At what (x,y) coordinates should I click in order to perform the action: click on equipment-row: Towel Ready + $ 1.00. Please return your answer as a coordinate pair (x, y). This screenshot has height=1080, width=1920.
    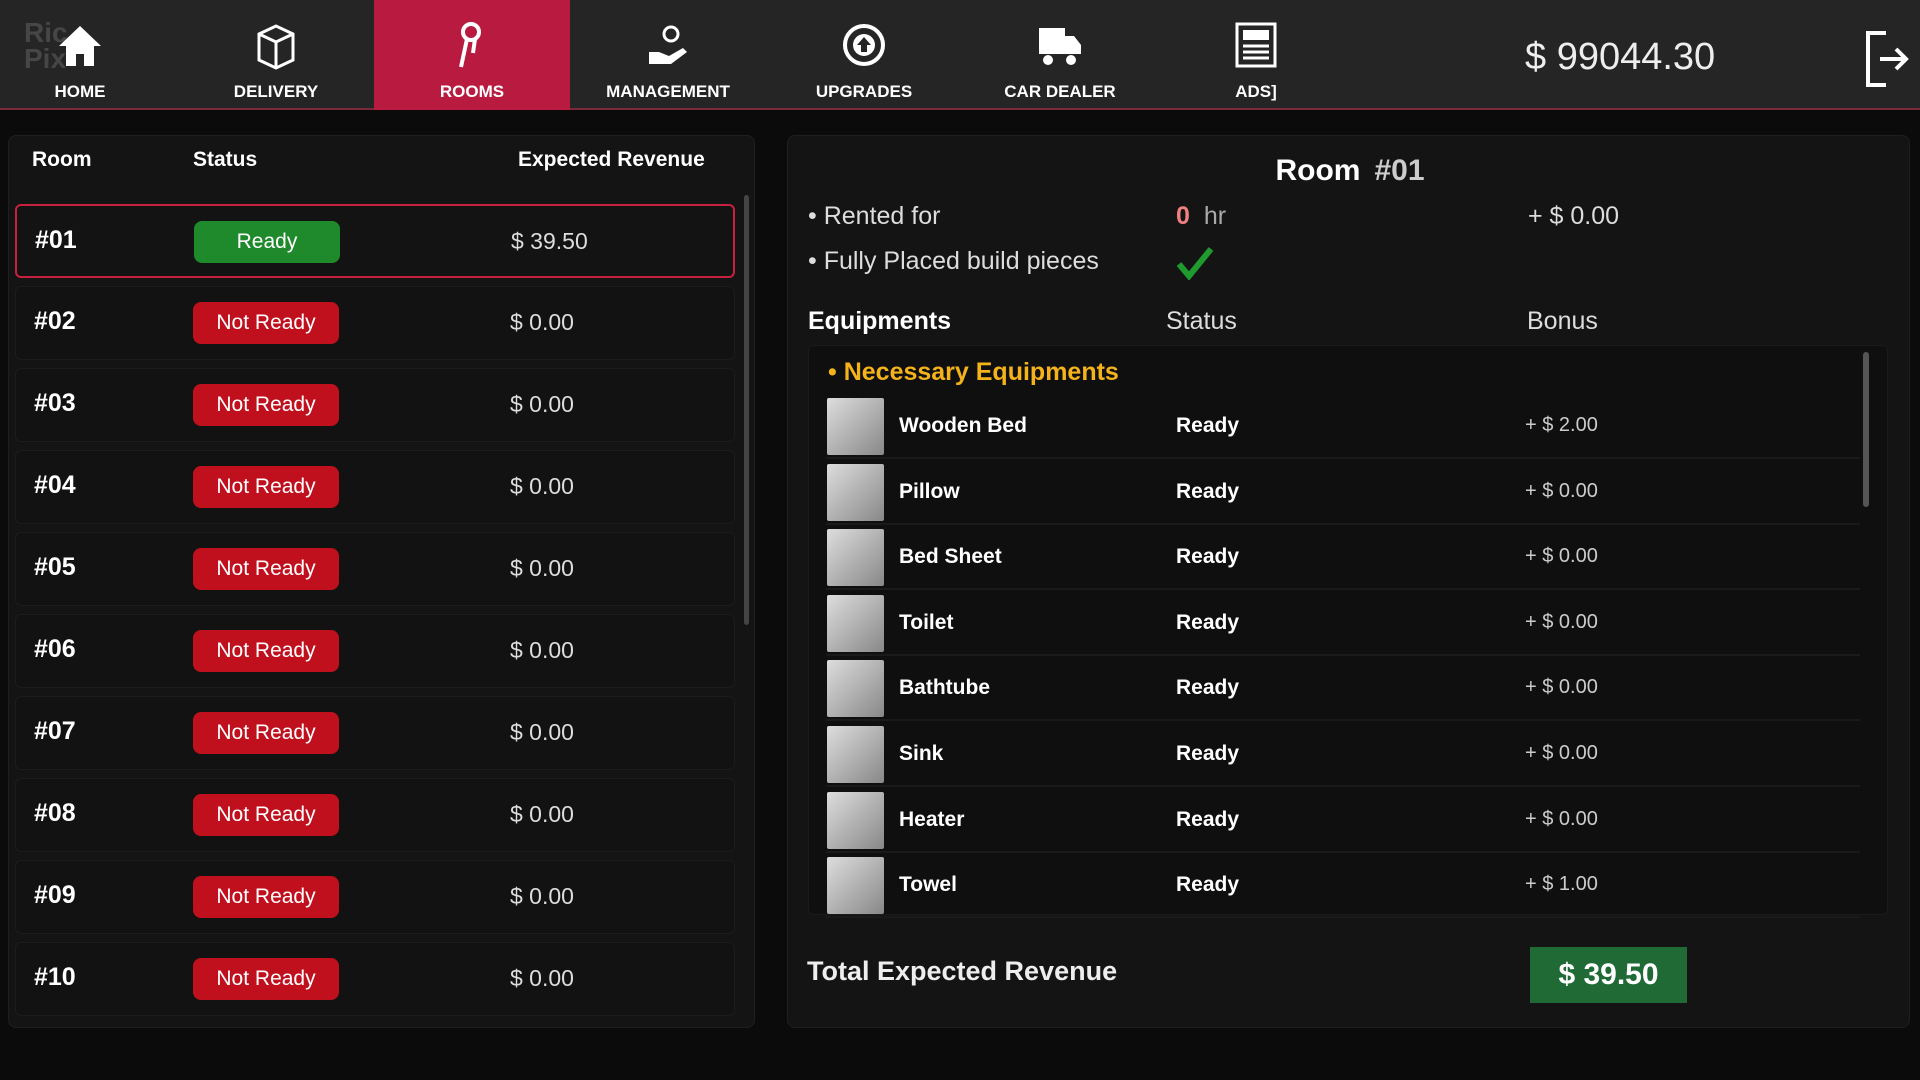
    Looking at the image, I should click on (1343, 886).